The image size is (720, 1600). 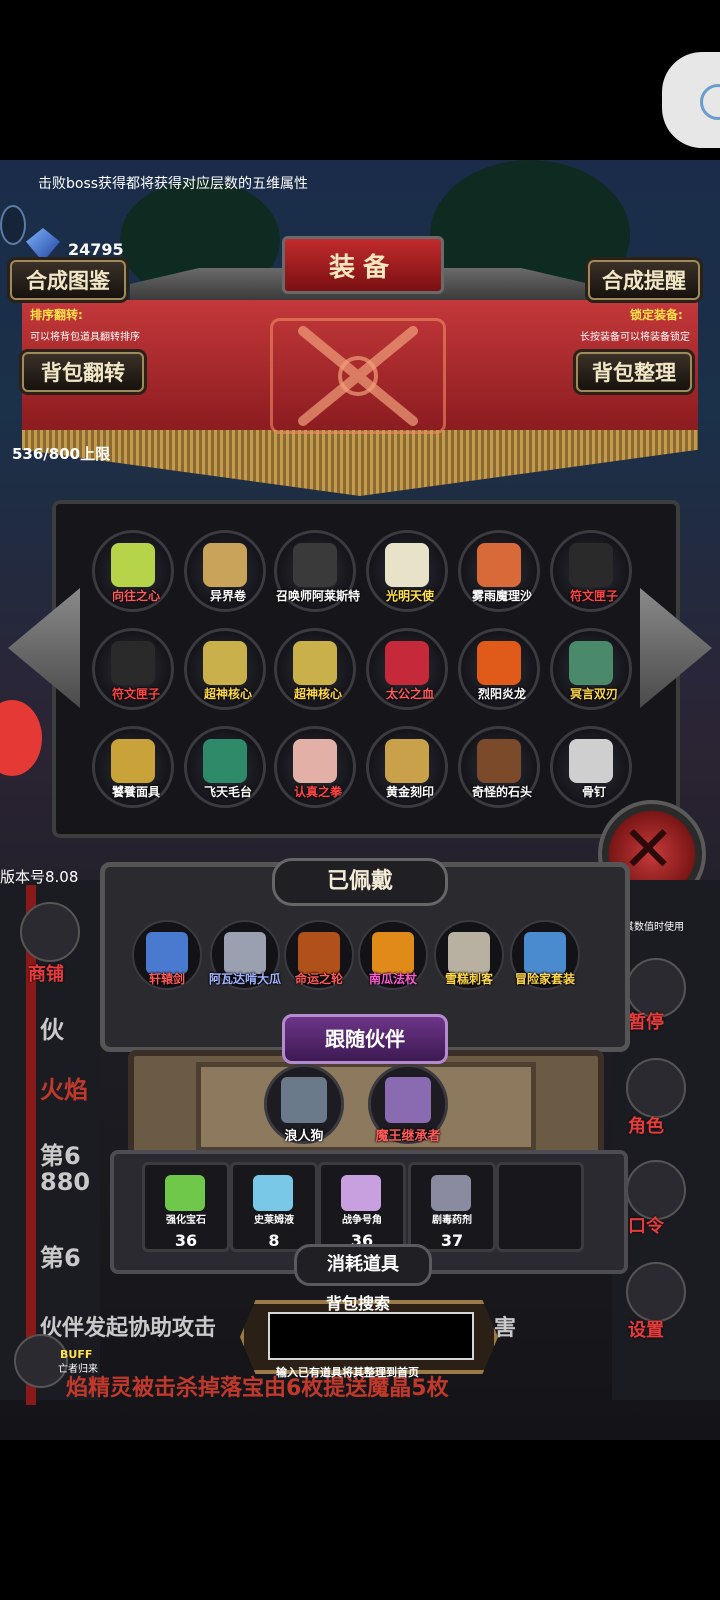 I want to click on role-label: 角色, so click(x=646, y=1125).